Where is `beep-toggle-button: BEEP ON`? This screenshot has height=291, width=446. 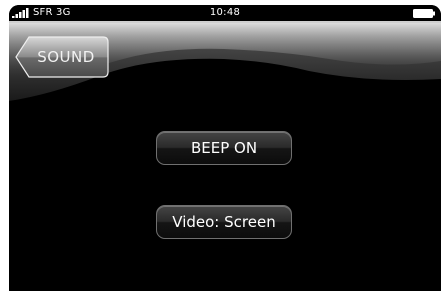 beep-toggle-button: BEEP ON is located at coordinates (224, 148).